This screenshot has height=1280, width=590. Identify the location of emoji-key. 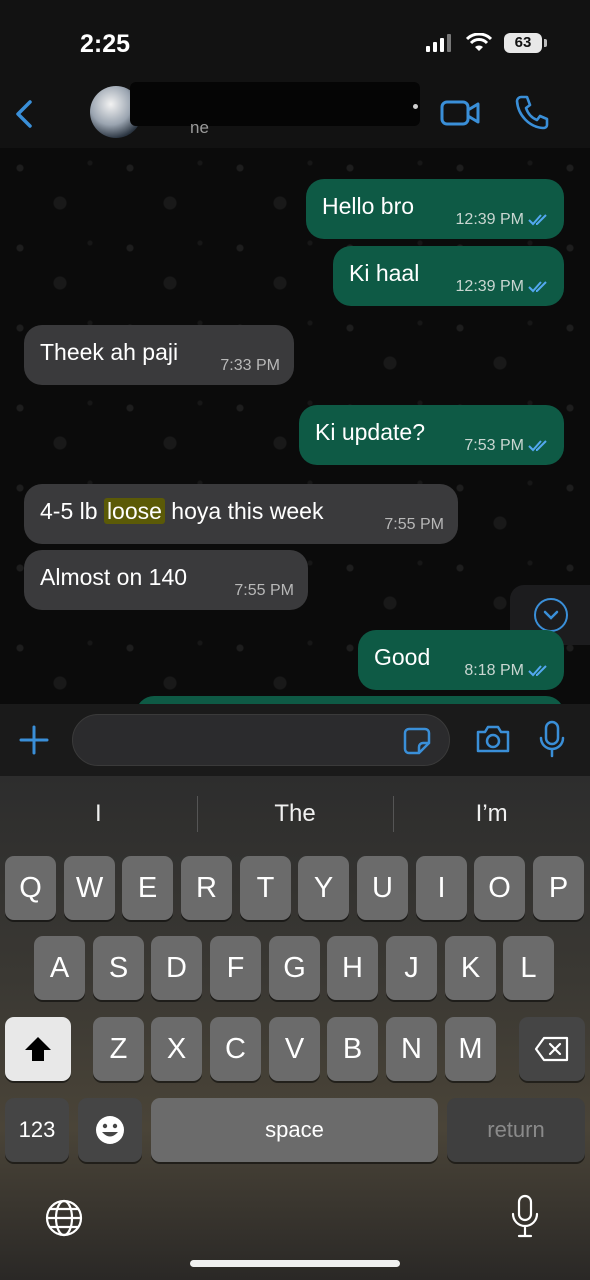
(110, 1130).